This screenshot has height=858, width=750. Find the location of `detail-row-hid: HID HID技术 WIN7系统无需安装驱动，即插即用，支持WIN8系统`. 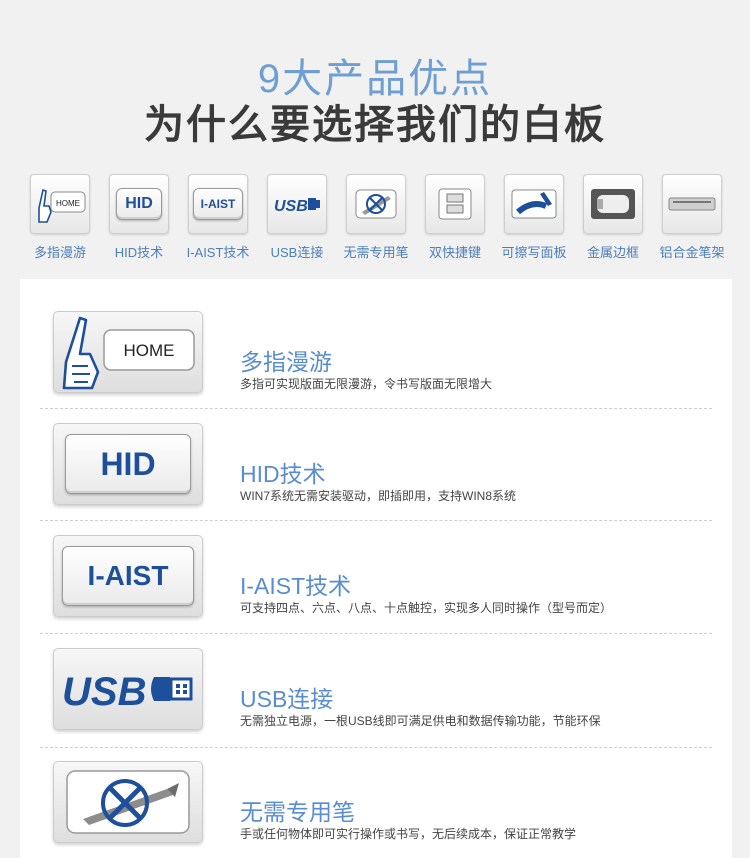

detail-row-hid: HID HID技术 WIN7系统无需安装驱动，即插即用，支持WIN8系统 is located at coordinates (376, 448).